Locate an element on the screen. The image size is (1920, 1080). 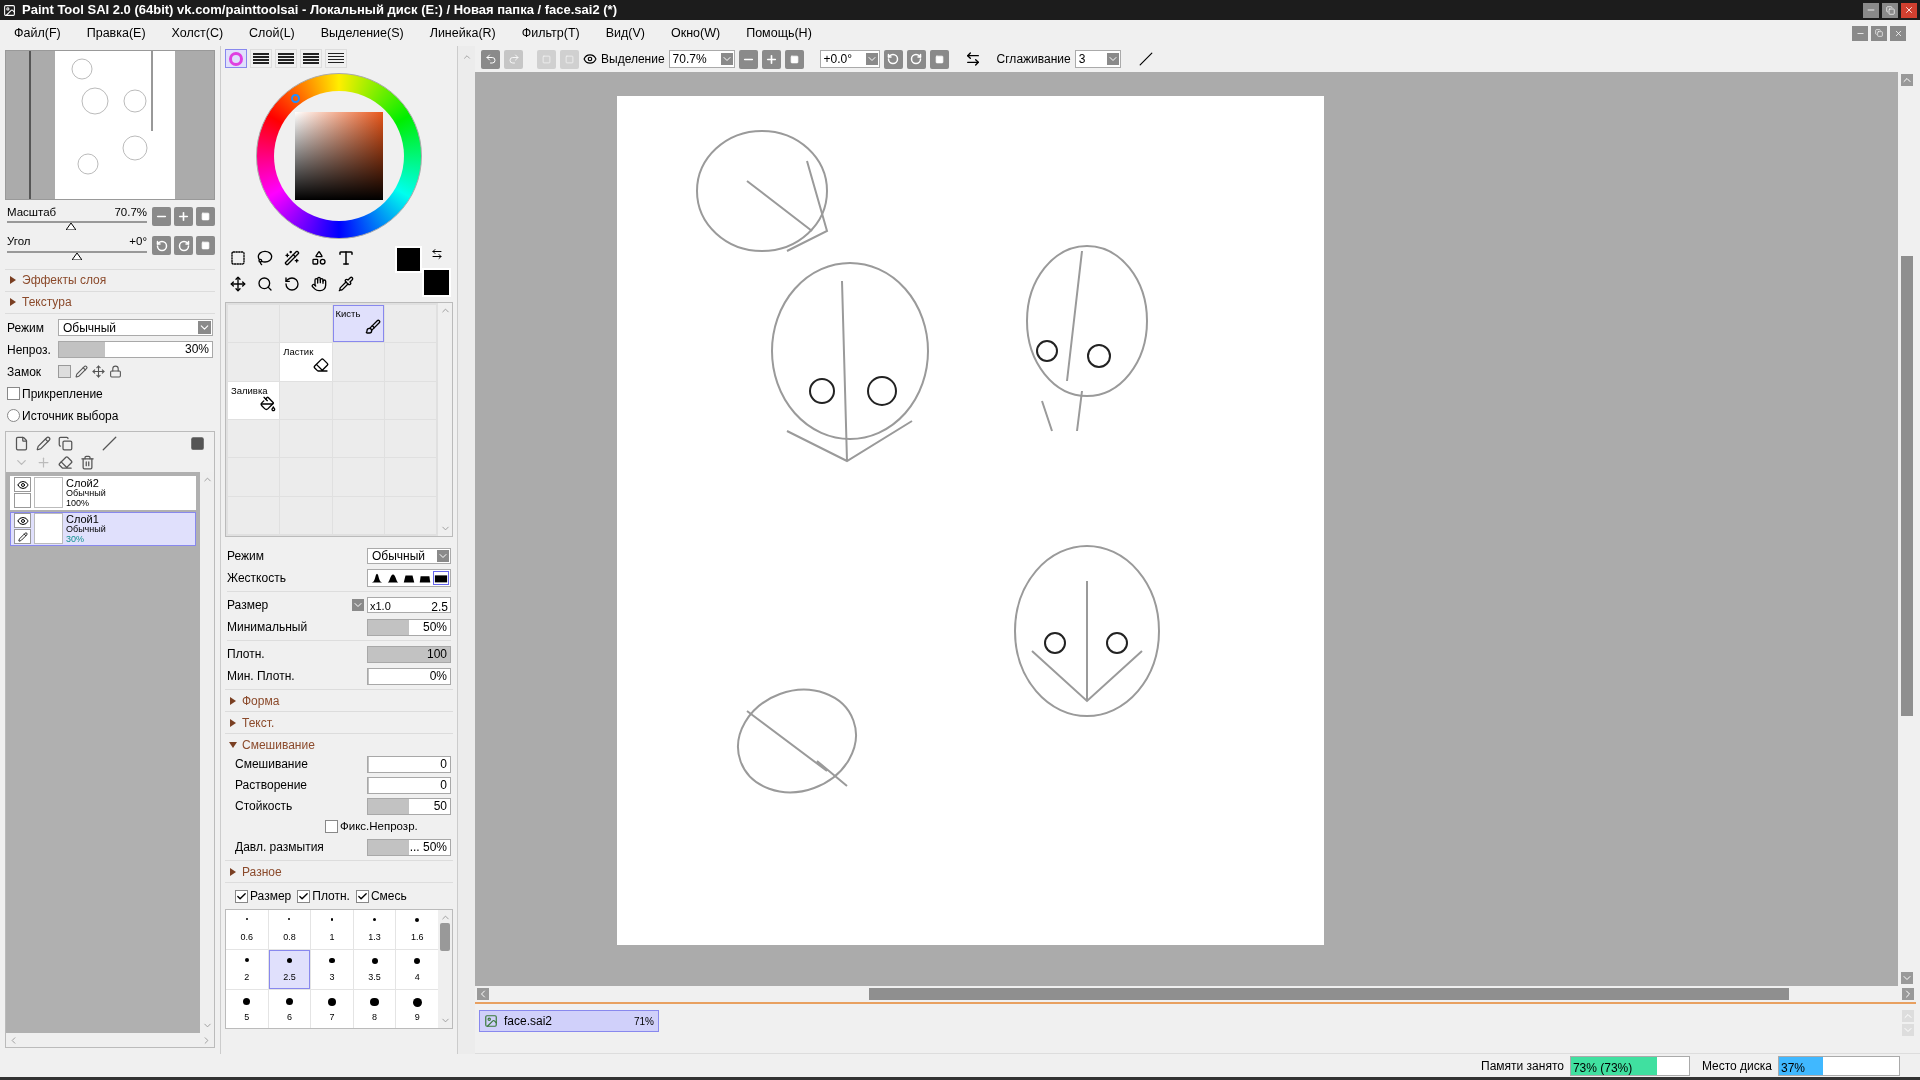
magic-wand-icon is located at coordinates (291, 258).